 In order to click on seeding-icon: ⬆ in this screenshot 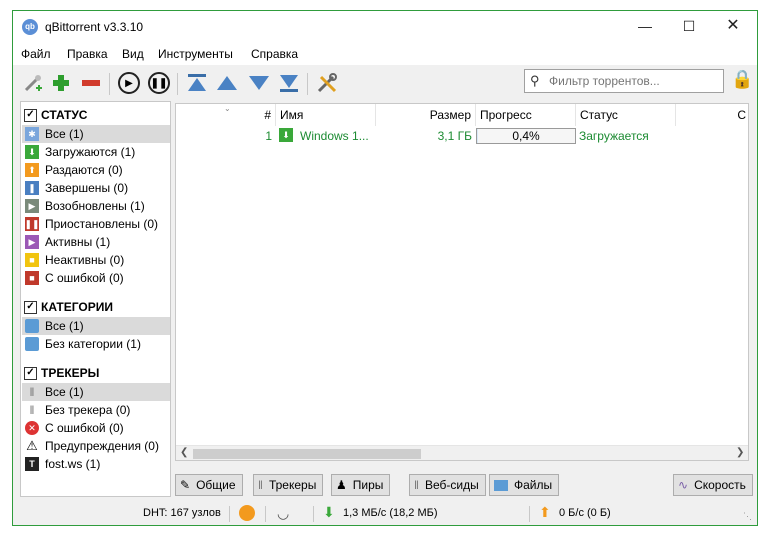, I will do `click(32, 170)`.